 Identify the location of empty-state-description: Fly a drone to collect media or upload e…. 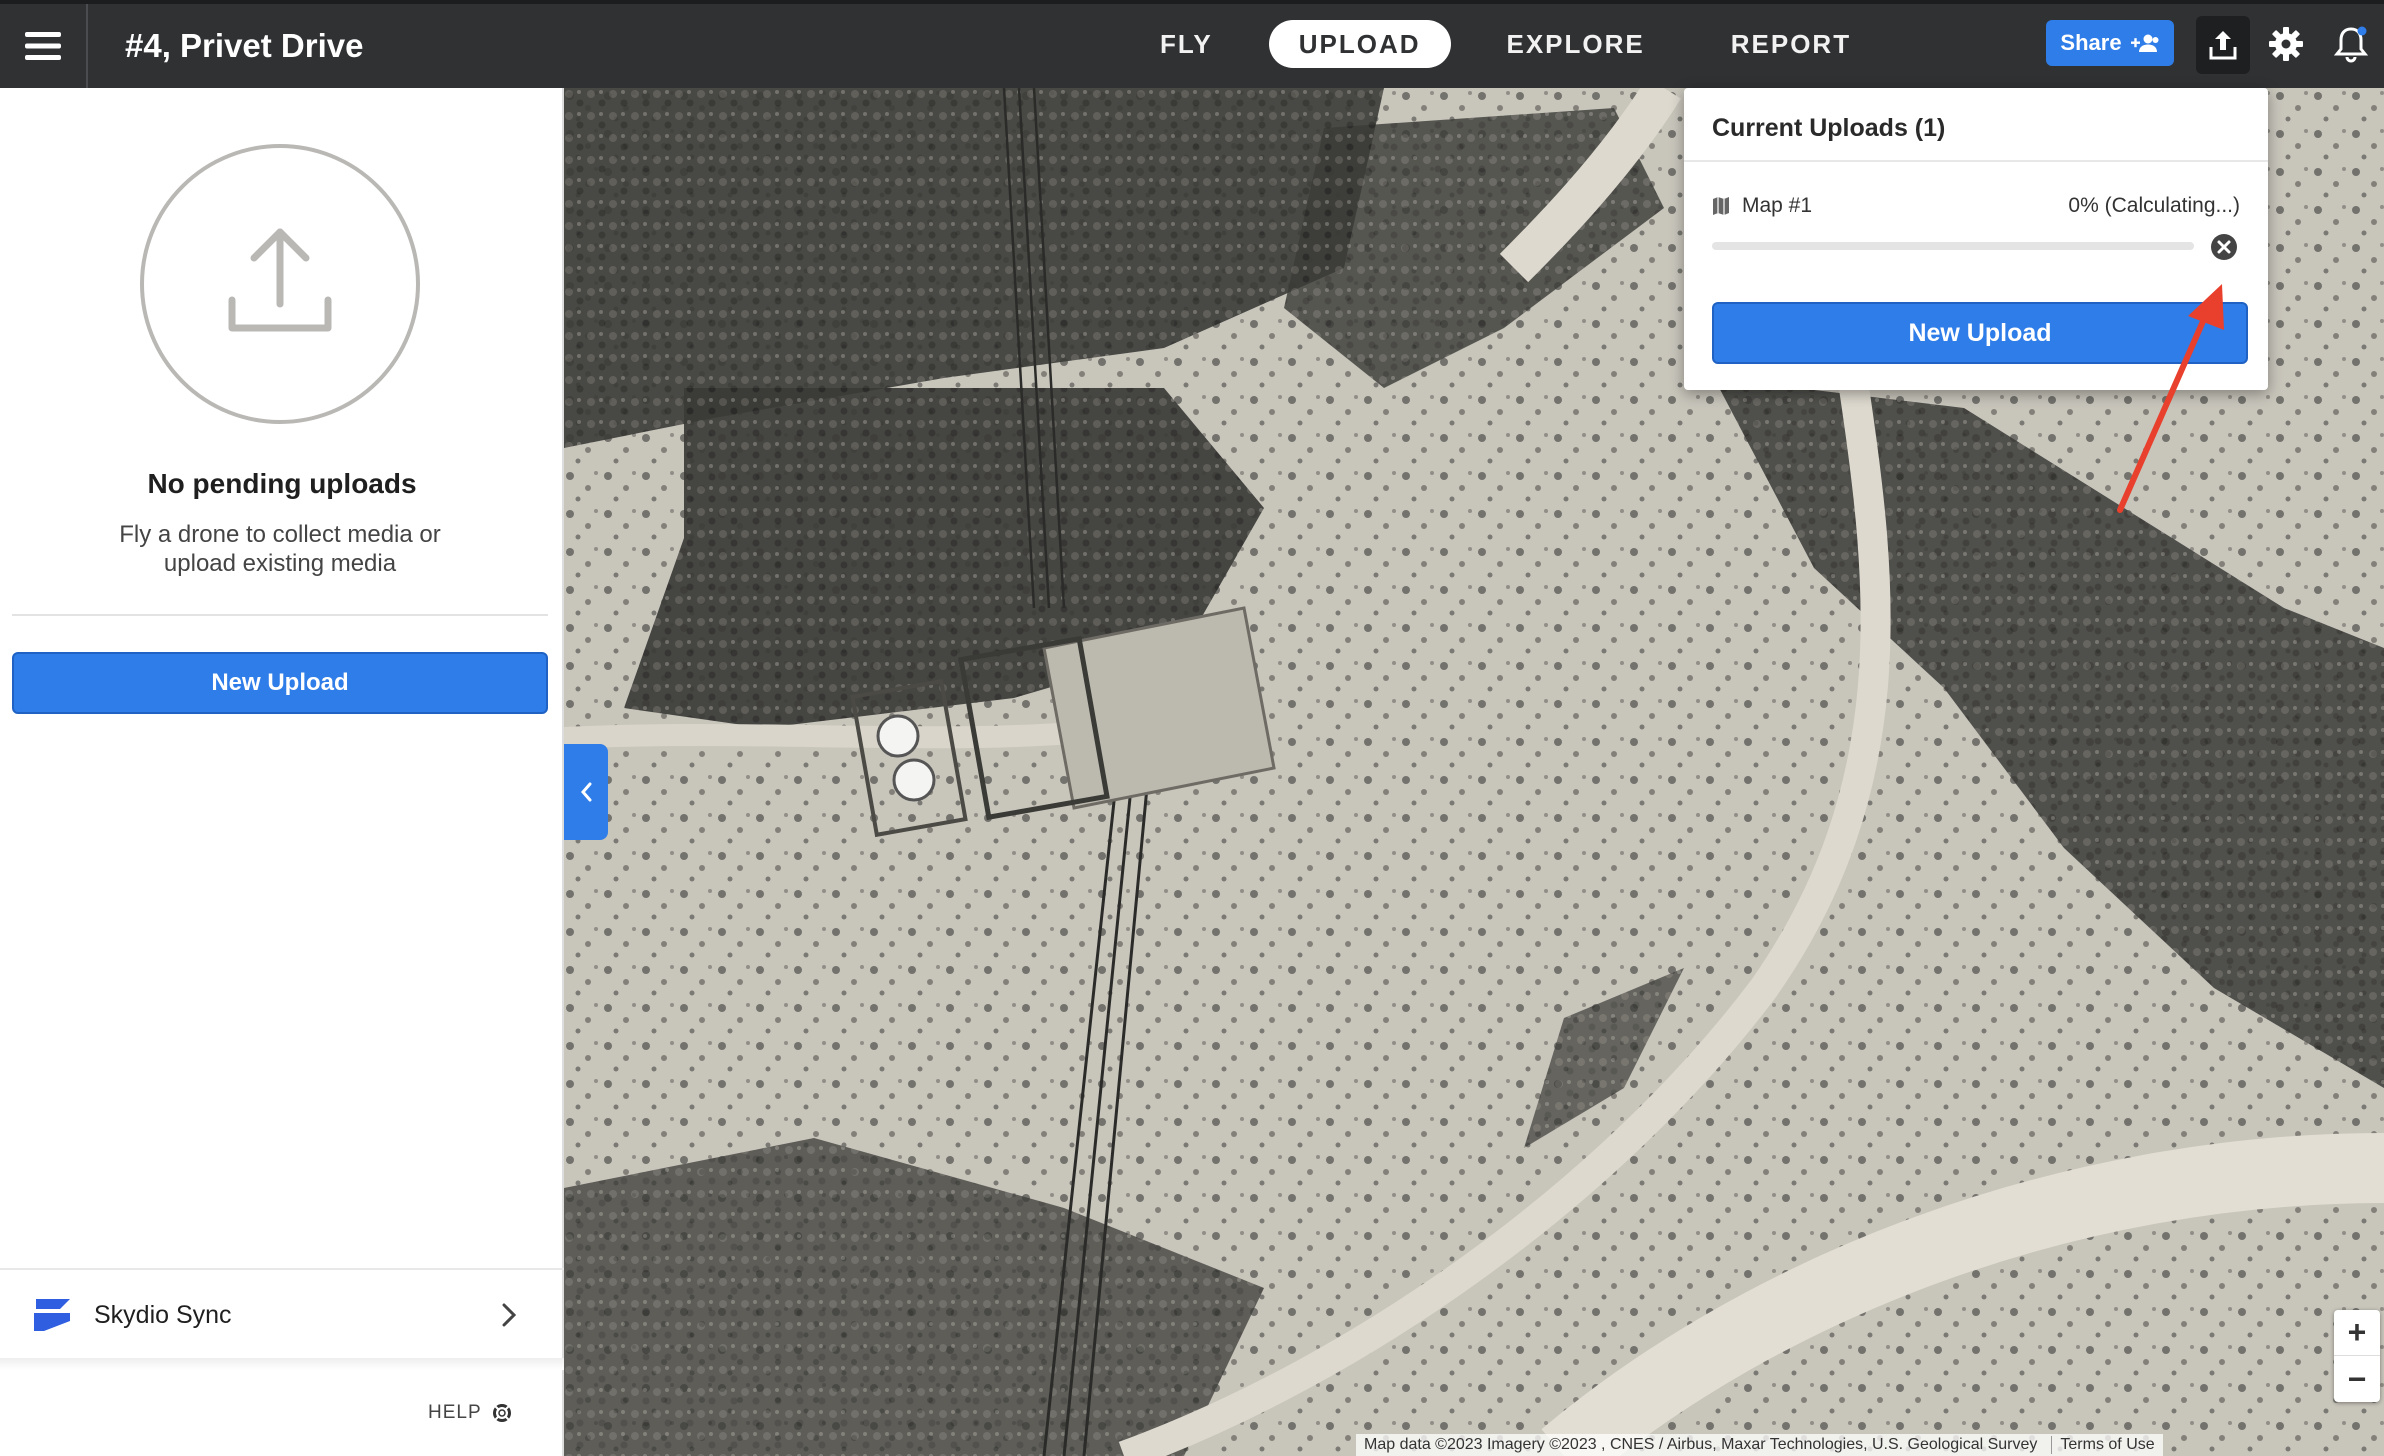
(280, 549).